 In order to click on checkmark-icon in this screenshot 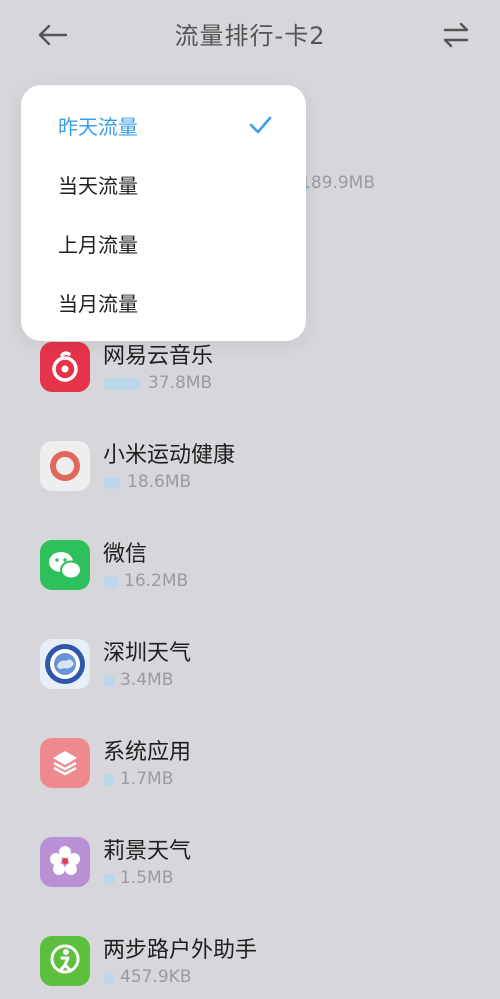, I will do `click(260, 125)`.